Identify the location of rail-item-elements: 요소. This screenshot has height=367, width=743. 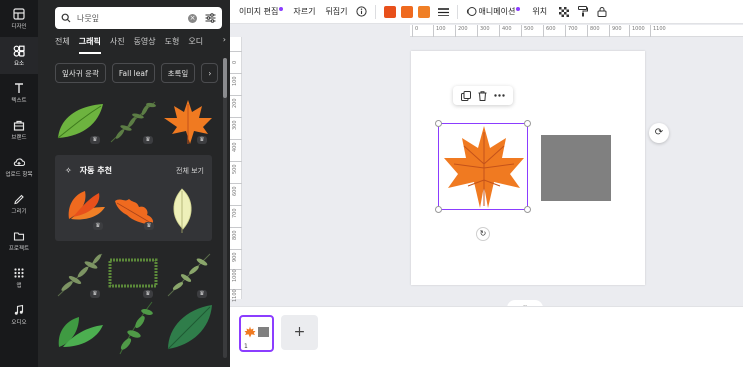
(19, 55).